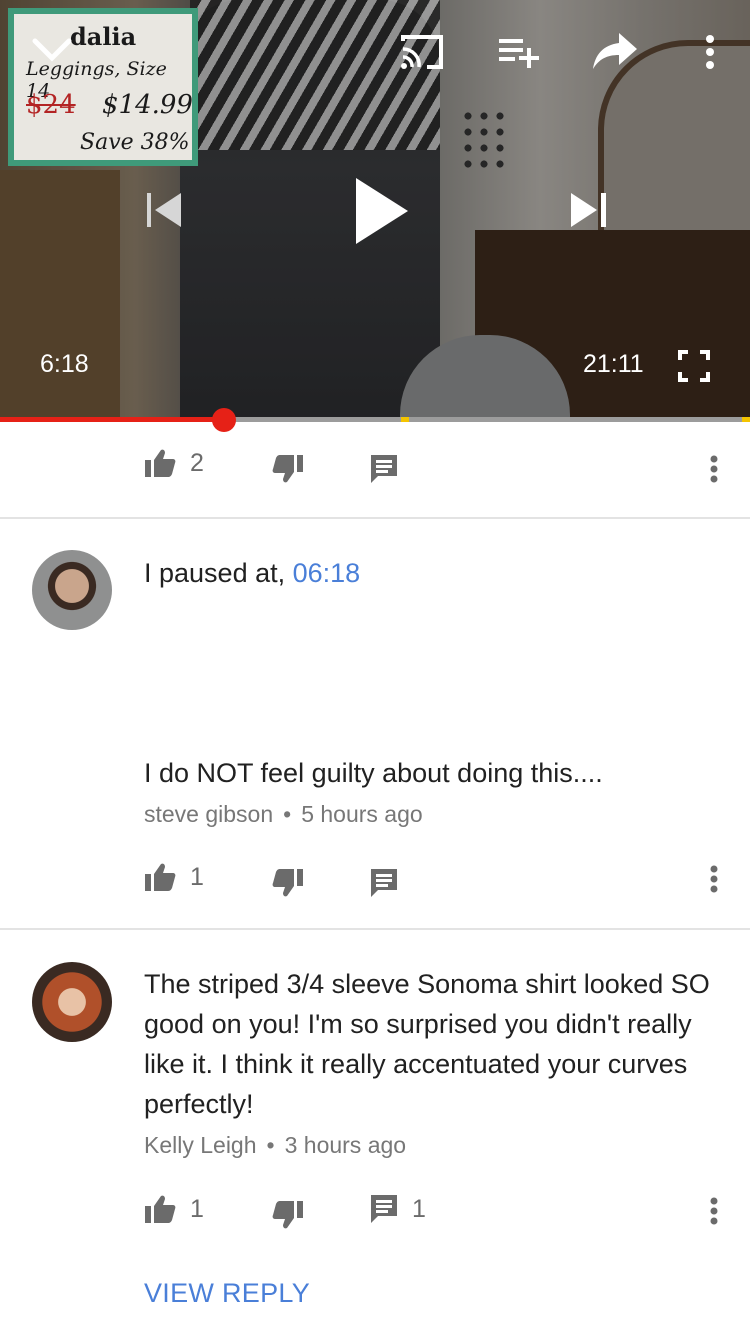 This screenshot has width=750, height=1334. What do you see at coordinates (51, 105) in the screenshot?
I see `promo-old-price: $24` at bounding box center [51, 105].